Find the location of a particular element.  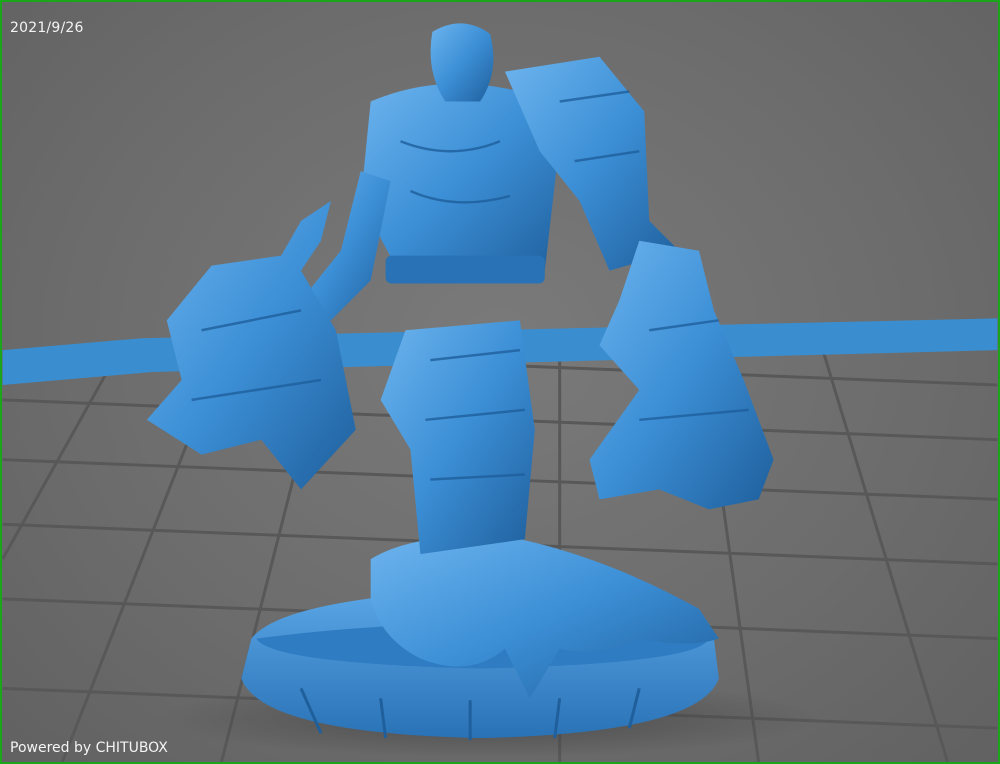

model-gun-left is located at coordinates (251, 345).